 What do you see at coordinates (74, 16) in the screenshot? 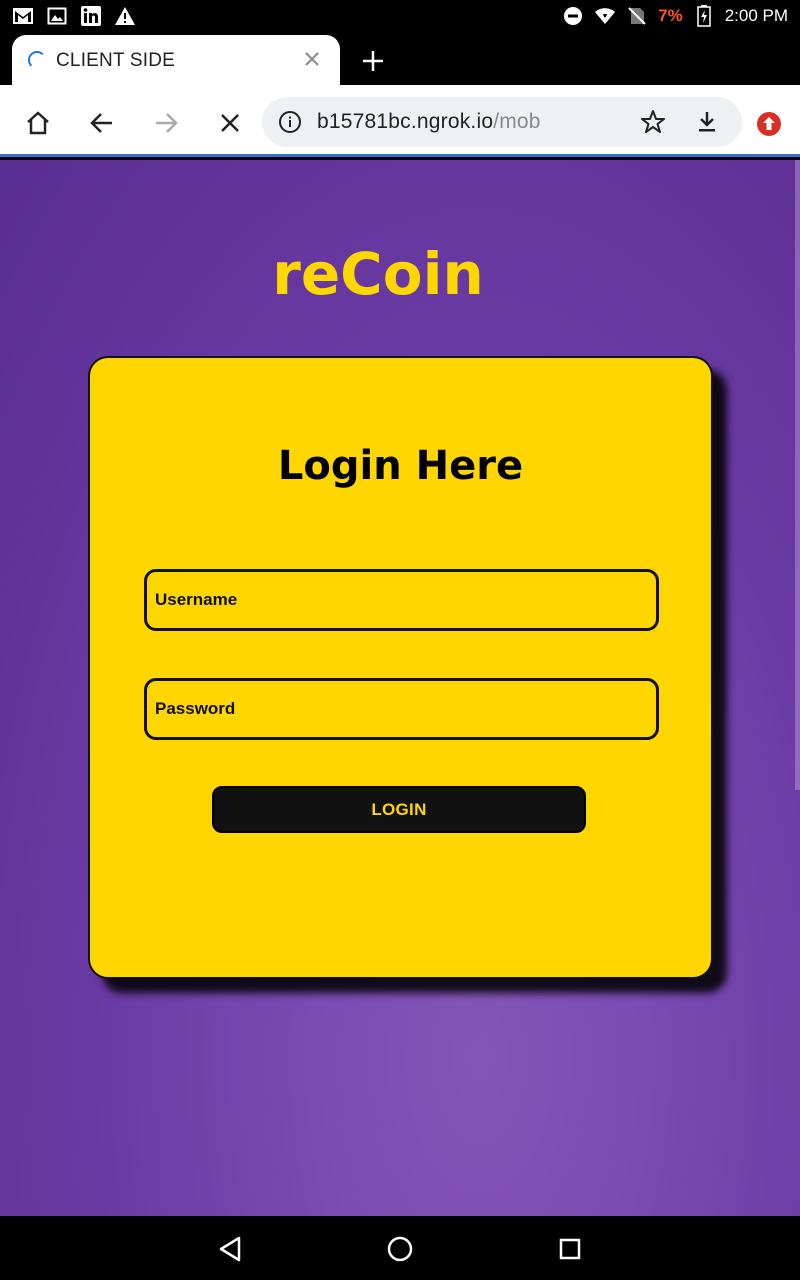
I see `notification-icons` at bounding box center [74, 16].